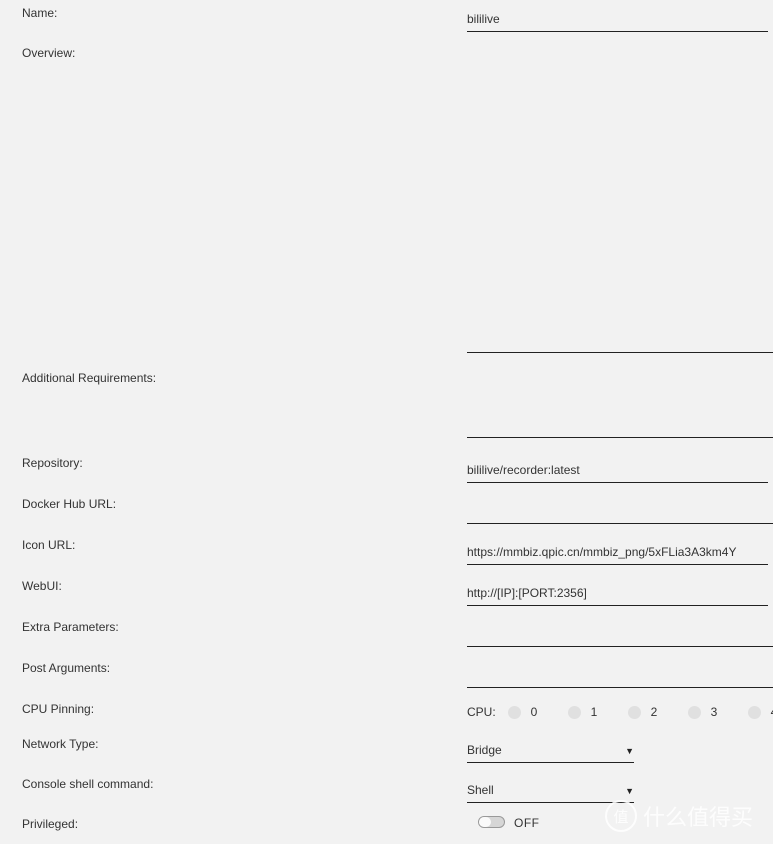 Image resolution: width=773 pixels, height=844 pixels. I want to click on extra-parameters-input, so click(620, 633).